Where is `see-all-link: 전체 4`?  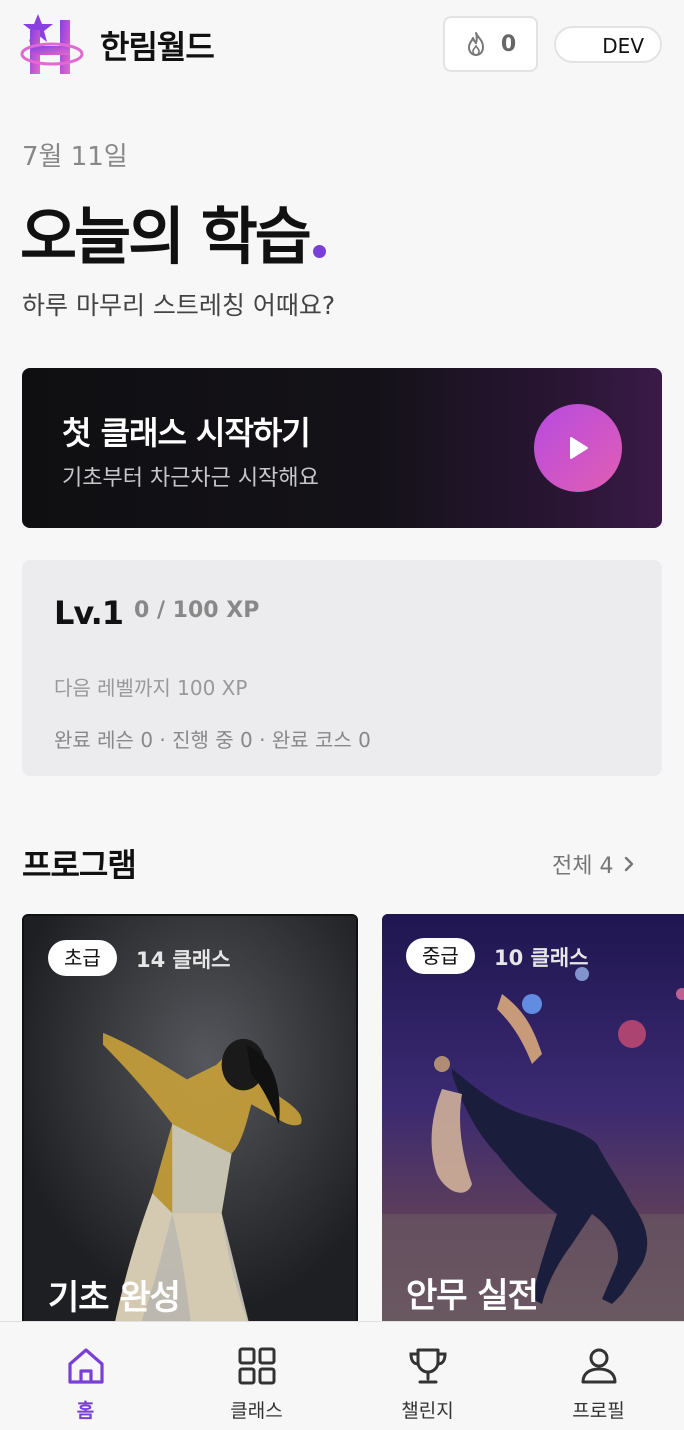 see-all-link: 전체 4 is located at coordinates (593, 864).